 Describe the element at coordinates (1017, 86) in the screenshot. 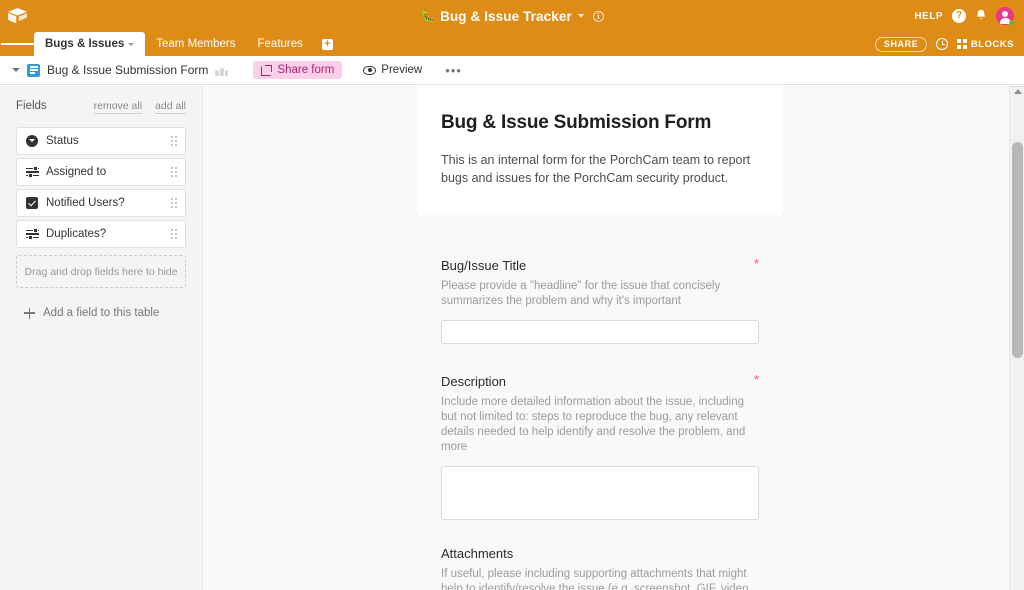

I see `scrollbar-divider` at that location.